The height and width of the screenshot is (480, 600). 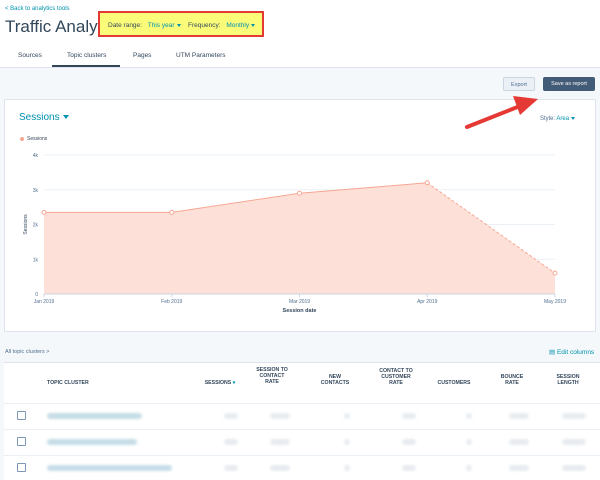 I want to click on col-header-new-contacts: NEW CONTACTS, so click(x=335, y=380).